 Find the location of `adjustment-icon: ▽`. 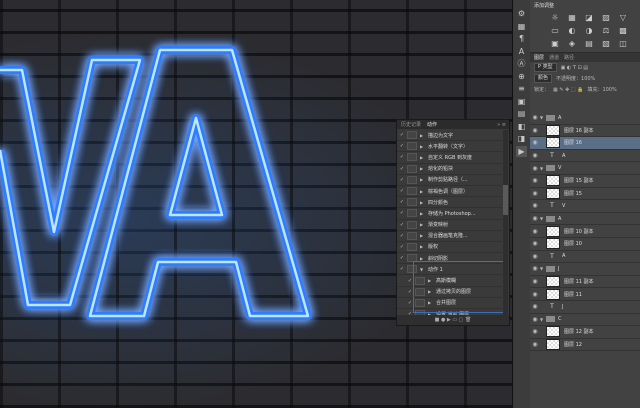

adjustment-icon: ▽ is located at coordinates (623, 18).